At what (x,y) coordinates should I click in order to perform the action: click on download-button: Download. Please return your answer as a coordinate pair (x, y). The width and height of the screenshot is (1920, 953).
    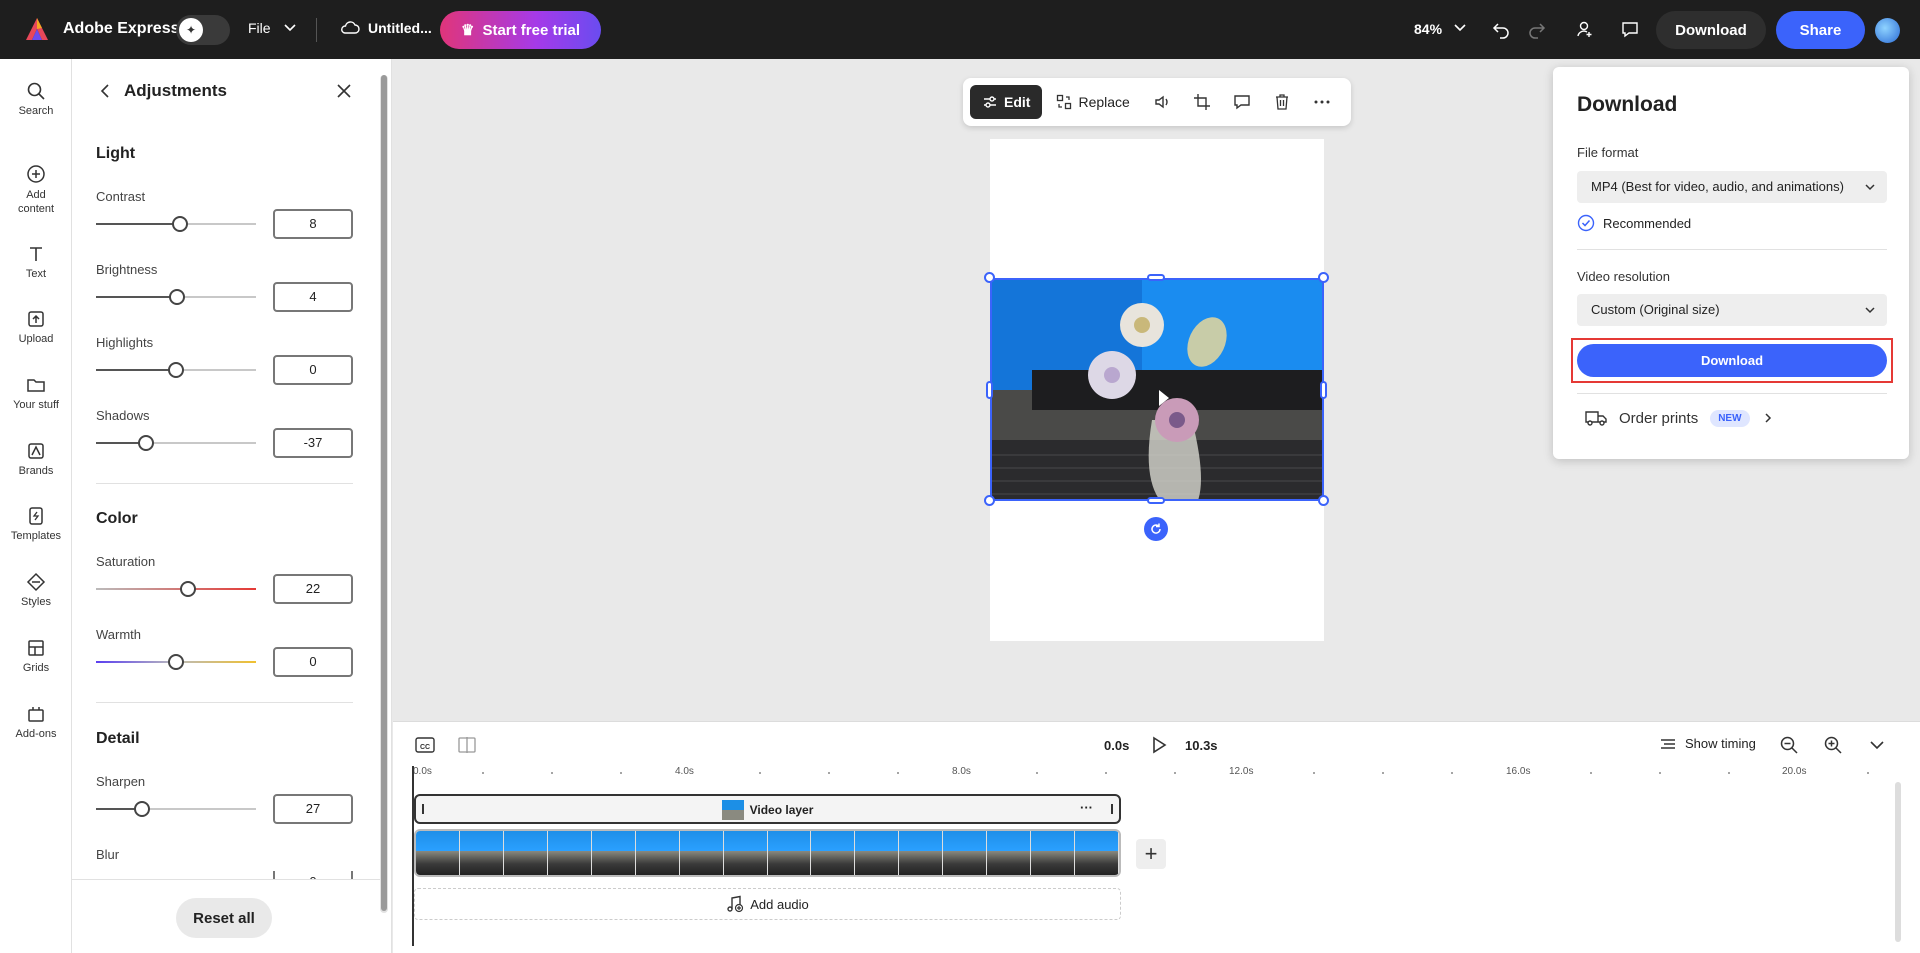
    Looking at the image, I should click on (1732, 360).